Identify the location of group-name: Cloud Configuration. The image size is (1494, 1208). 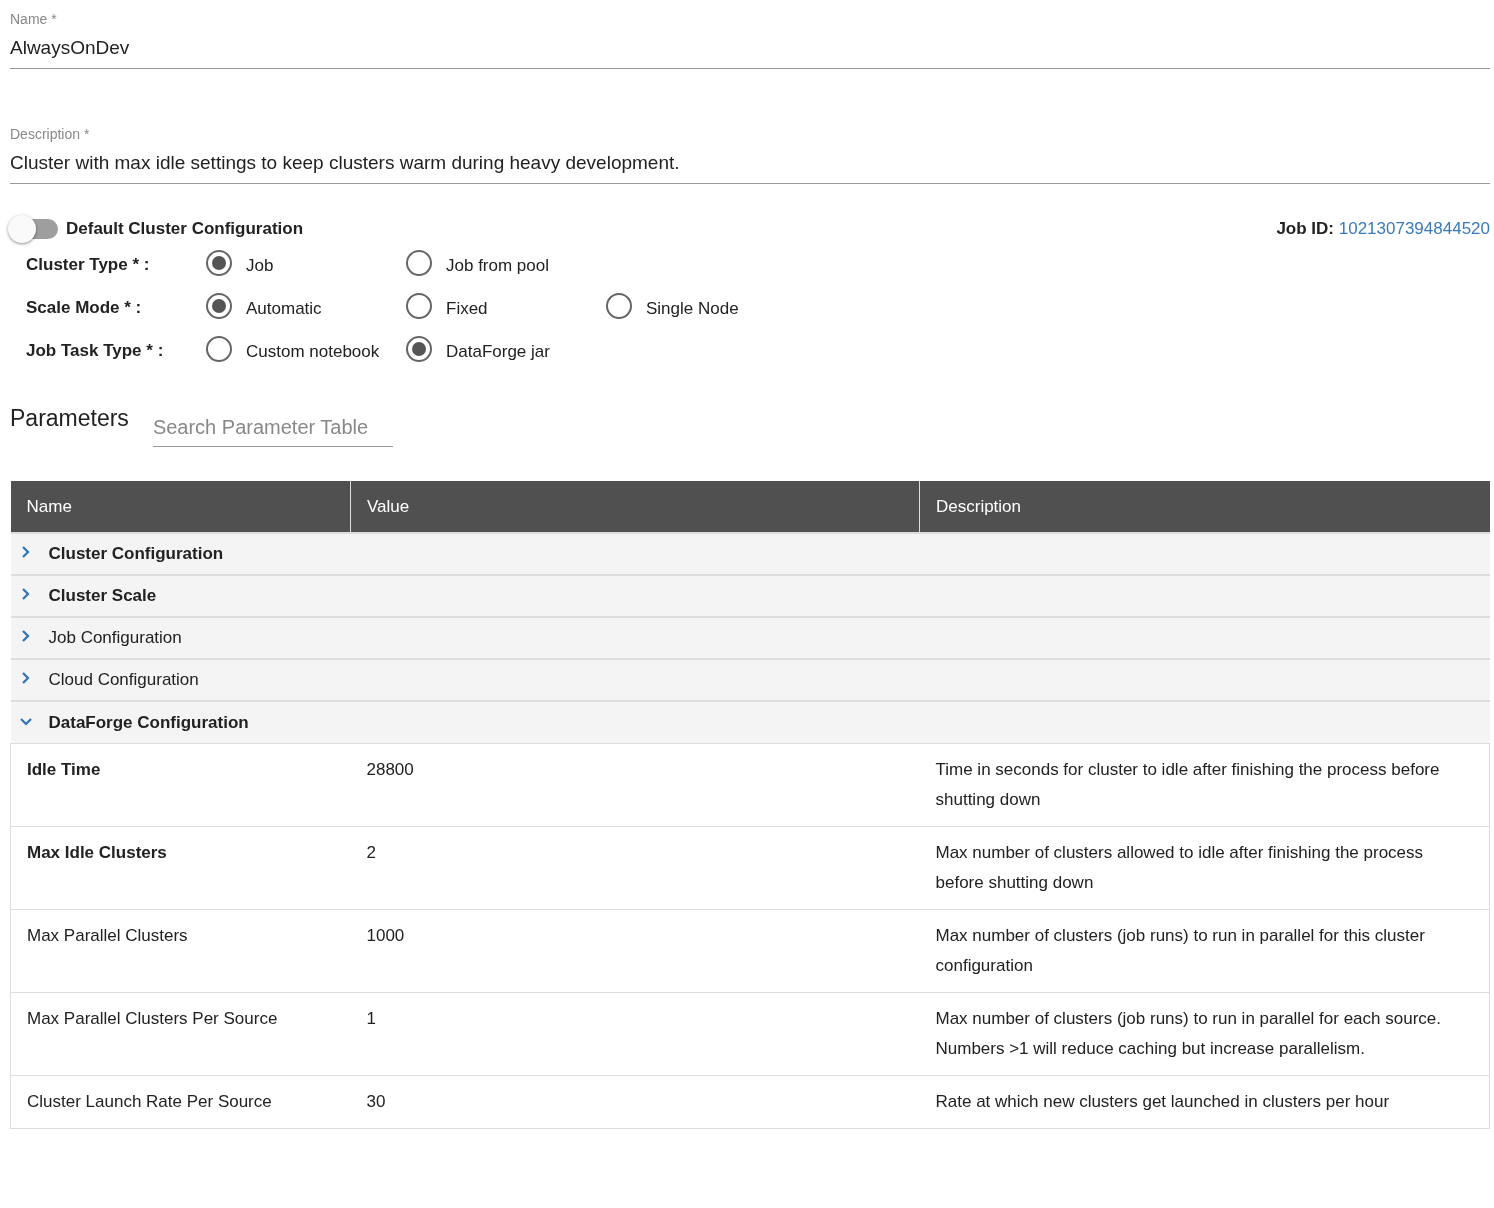
(123, 680).